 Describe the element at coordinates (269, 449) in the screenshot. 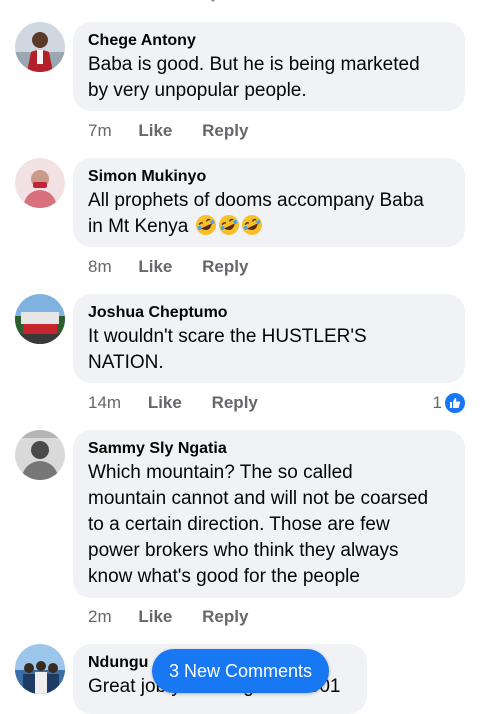

I see `commenter-name: Sammy Sly Ngatia` at that location.